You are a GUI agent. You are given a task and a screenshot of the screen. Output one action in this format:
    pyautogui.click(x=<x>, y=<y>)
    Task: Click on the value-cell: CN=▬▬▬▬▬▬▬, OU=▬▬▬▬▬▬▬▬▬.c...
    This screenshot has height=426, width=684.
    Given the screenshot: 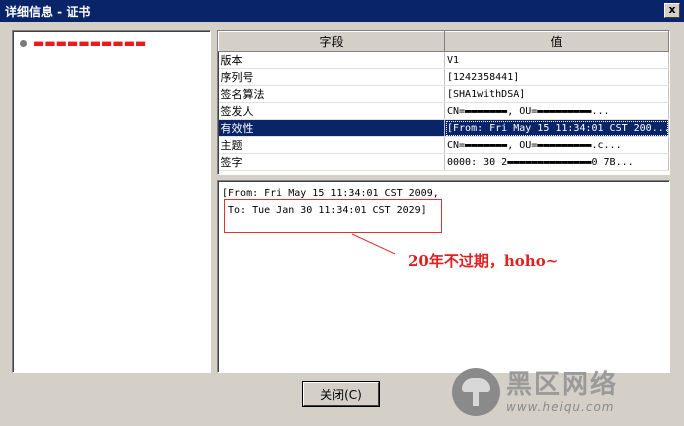 What is the action you would take?
    pyautogui.click(x=556, y=145)
    